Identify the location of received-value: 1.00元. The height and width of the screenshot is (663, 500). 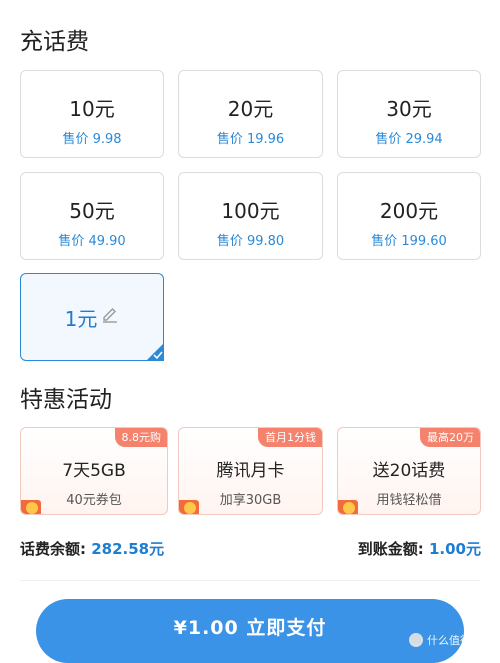
(454, 549).